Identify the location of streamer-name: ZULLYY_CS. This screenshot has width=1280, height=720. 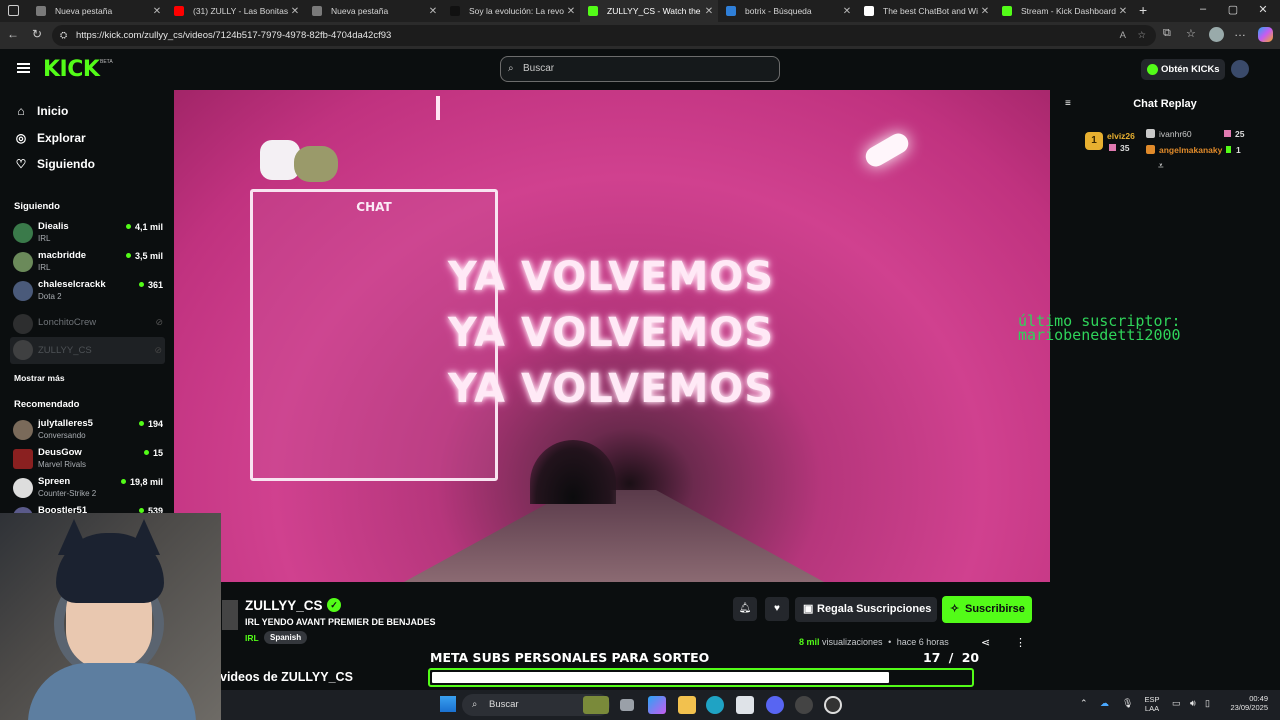
(284, 605).